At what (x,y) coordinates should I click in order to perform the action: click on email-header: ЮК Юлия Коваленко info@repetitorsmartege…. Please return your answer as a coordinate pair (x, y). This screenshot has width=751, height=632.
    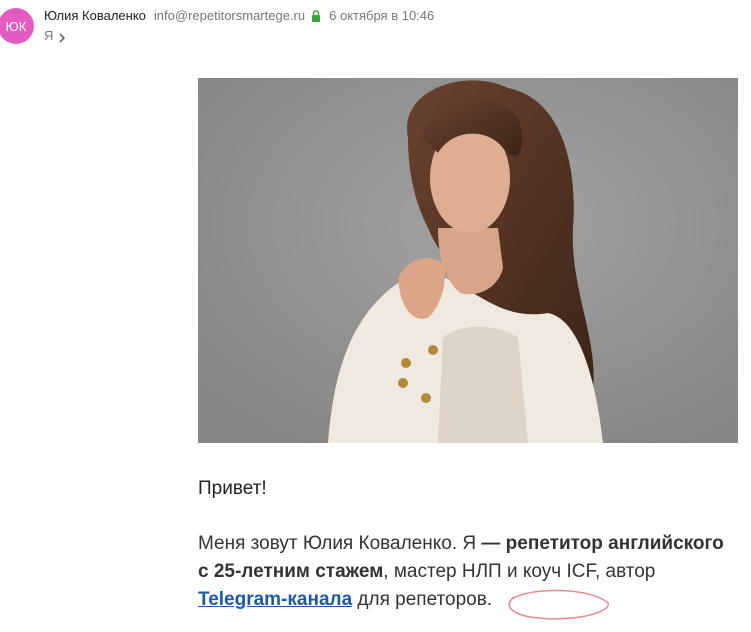
    Looking at the image, I should click on (375, 30).